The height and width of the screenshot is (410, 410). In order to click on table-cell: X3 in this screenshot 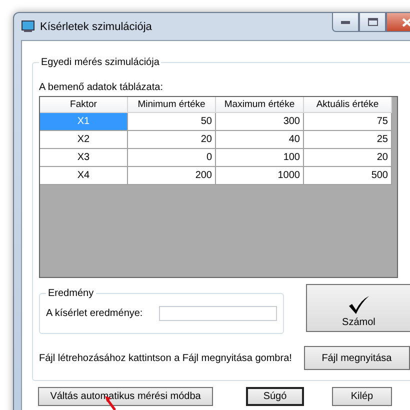, I will do `click(84, 158)`.